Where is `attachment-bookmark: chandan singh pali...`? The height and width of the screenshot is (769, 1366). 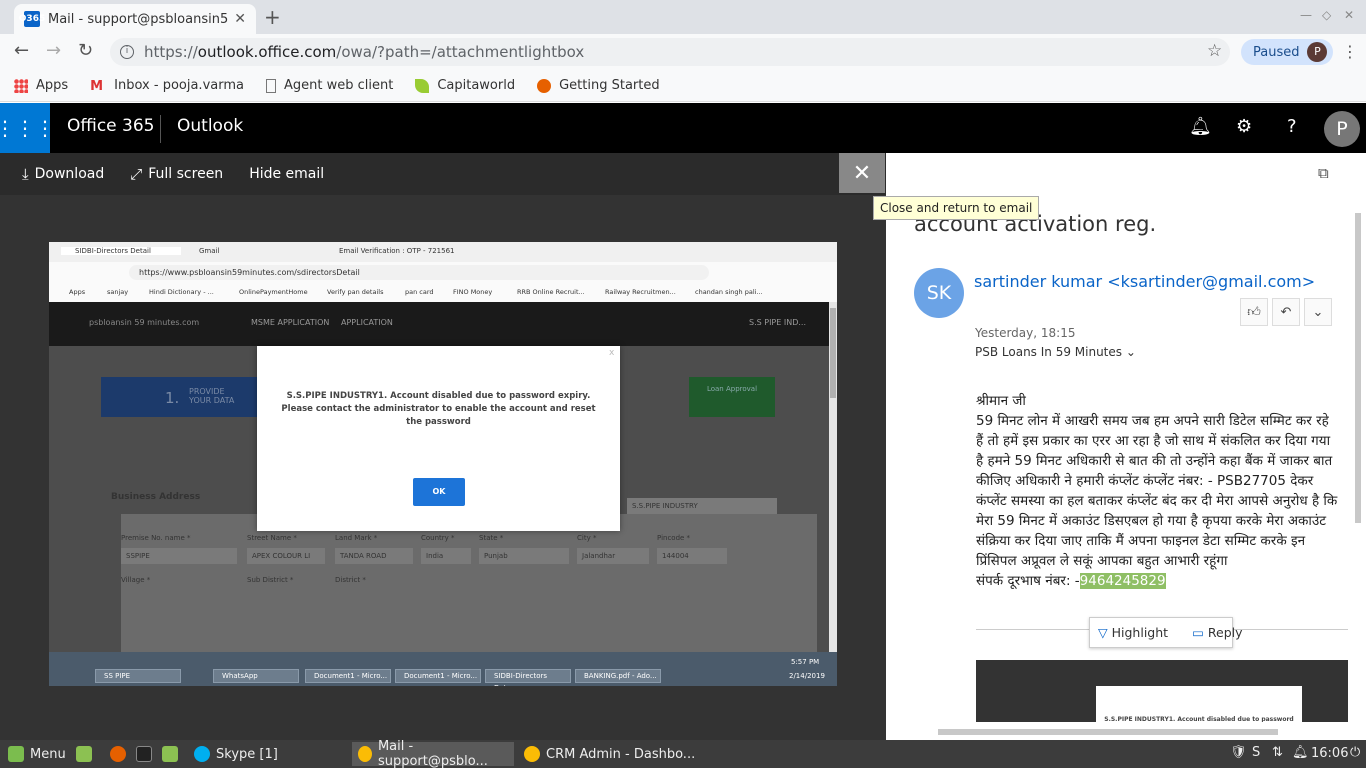
attachment-bookmark: chandan singh pali... is located at coordinates (729, 292).